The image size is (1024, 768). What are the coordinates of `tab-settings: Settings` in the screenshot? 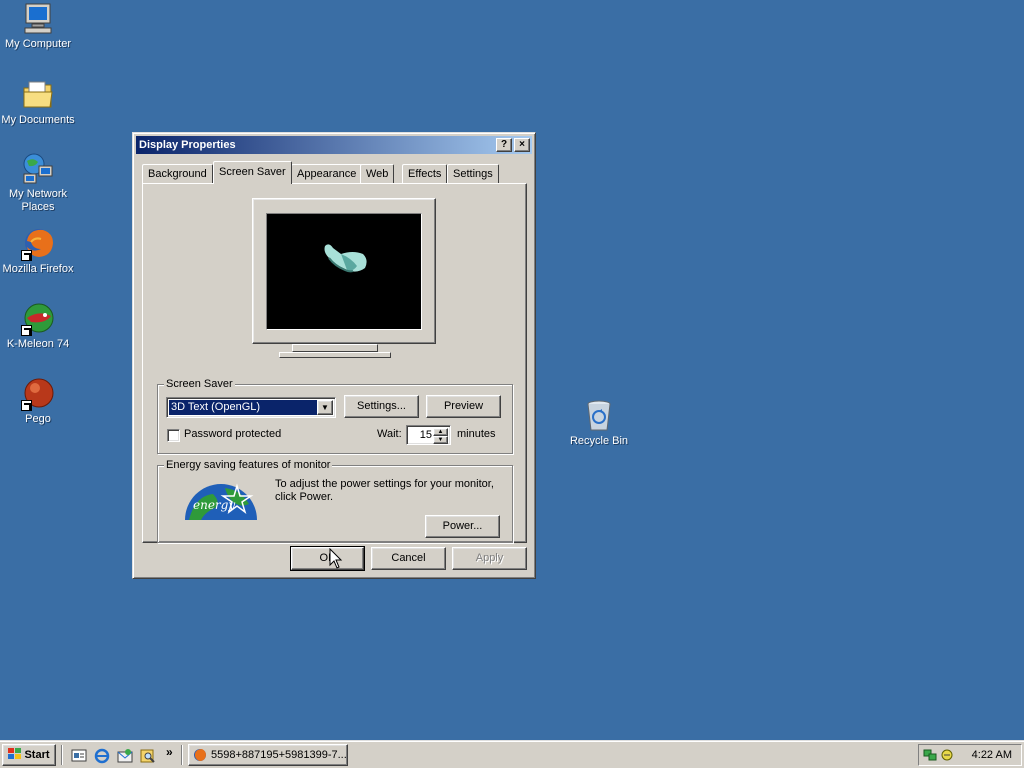 It's located at (473, 173).